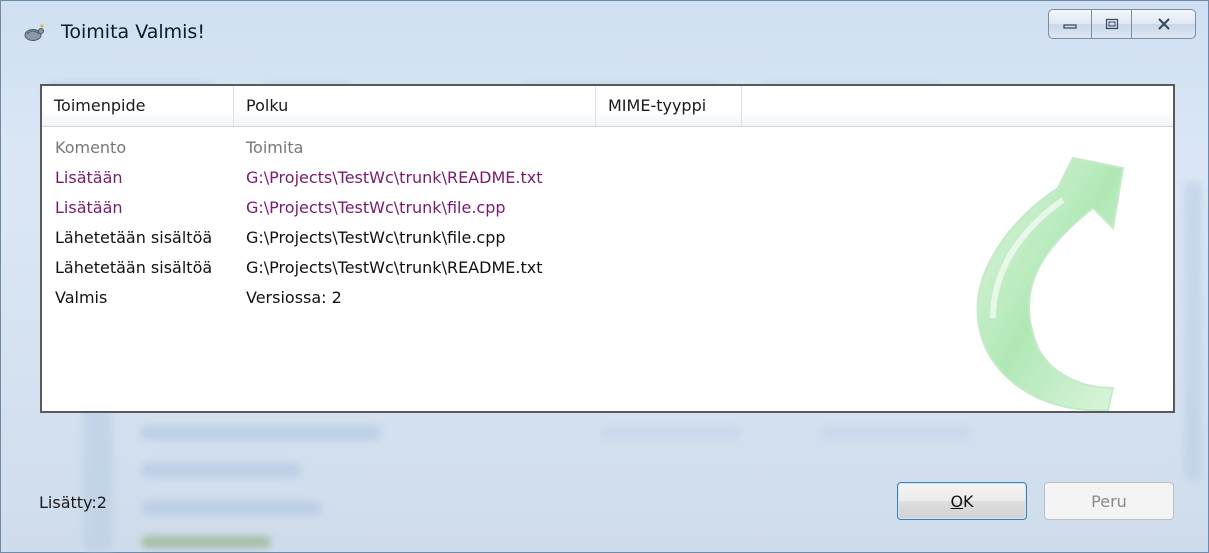 Image resolution: width=1209 pixels, height=553 pixels. I want to click on minimize-button, so click(1070, 24).